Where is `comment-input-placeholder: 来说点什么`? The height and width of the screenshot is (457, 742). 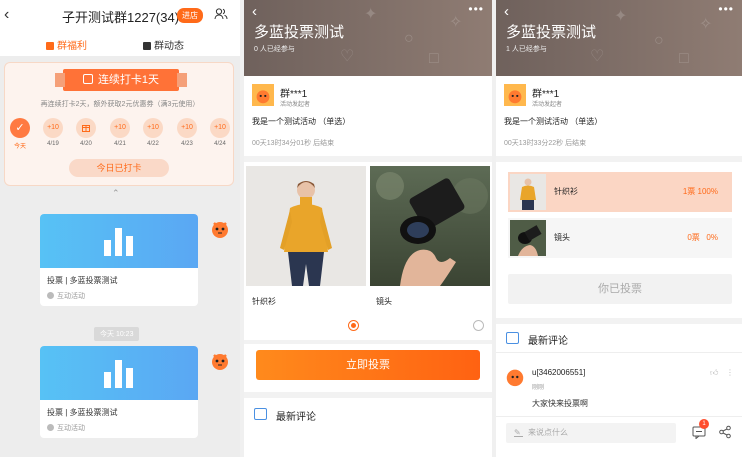 comment-input-placeholder: 来说点什么 is located at coordinates (548, 432).